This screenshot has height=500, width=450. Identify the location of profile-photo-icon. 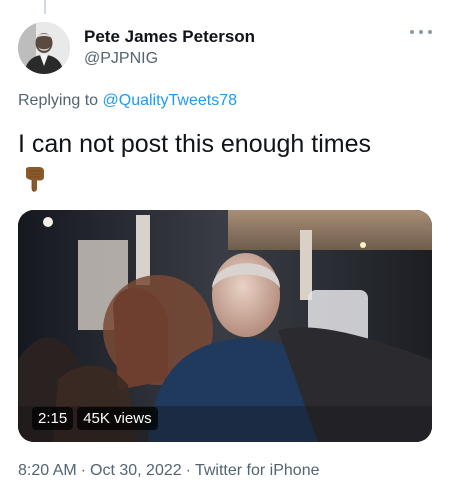
(44, 48).